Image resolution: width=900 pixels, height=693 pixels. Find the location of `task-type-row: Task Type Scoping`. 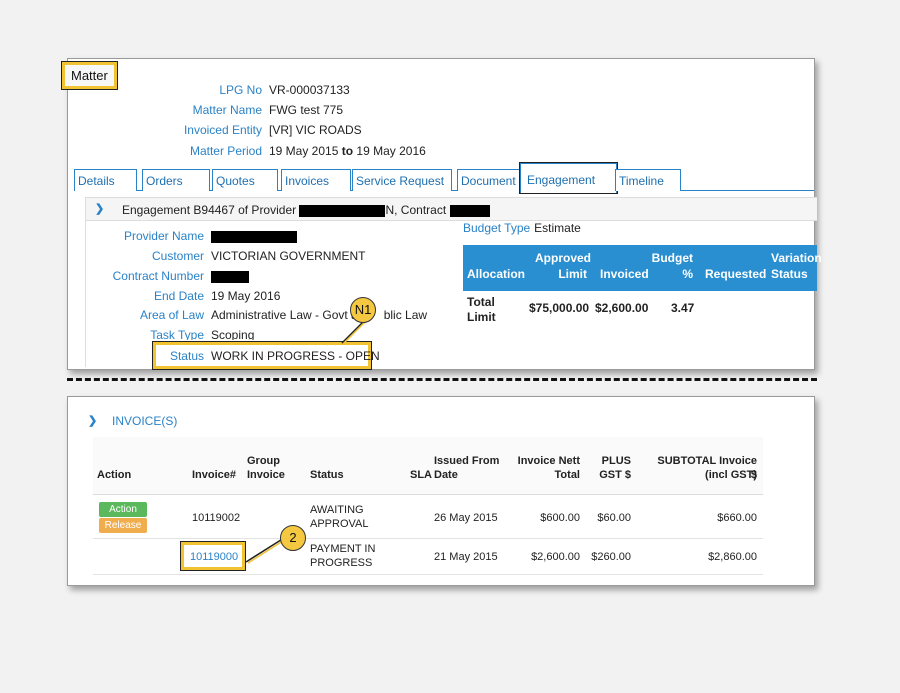

task-type-row: Task Type Scoping is located at coordinates (170, 334).